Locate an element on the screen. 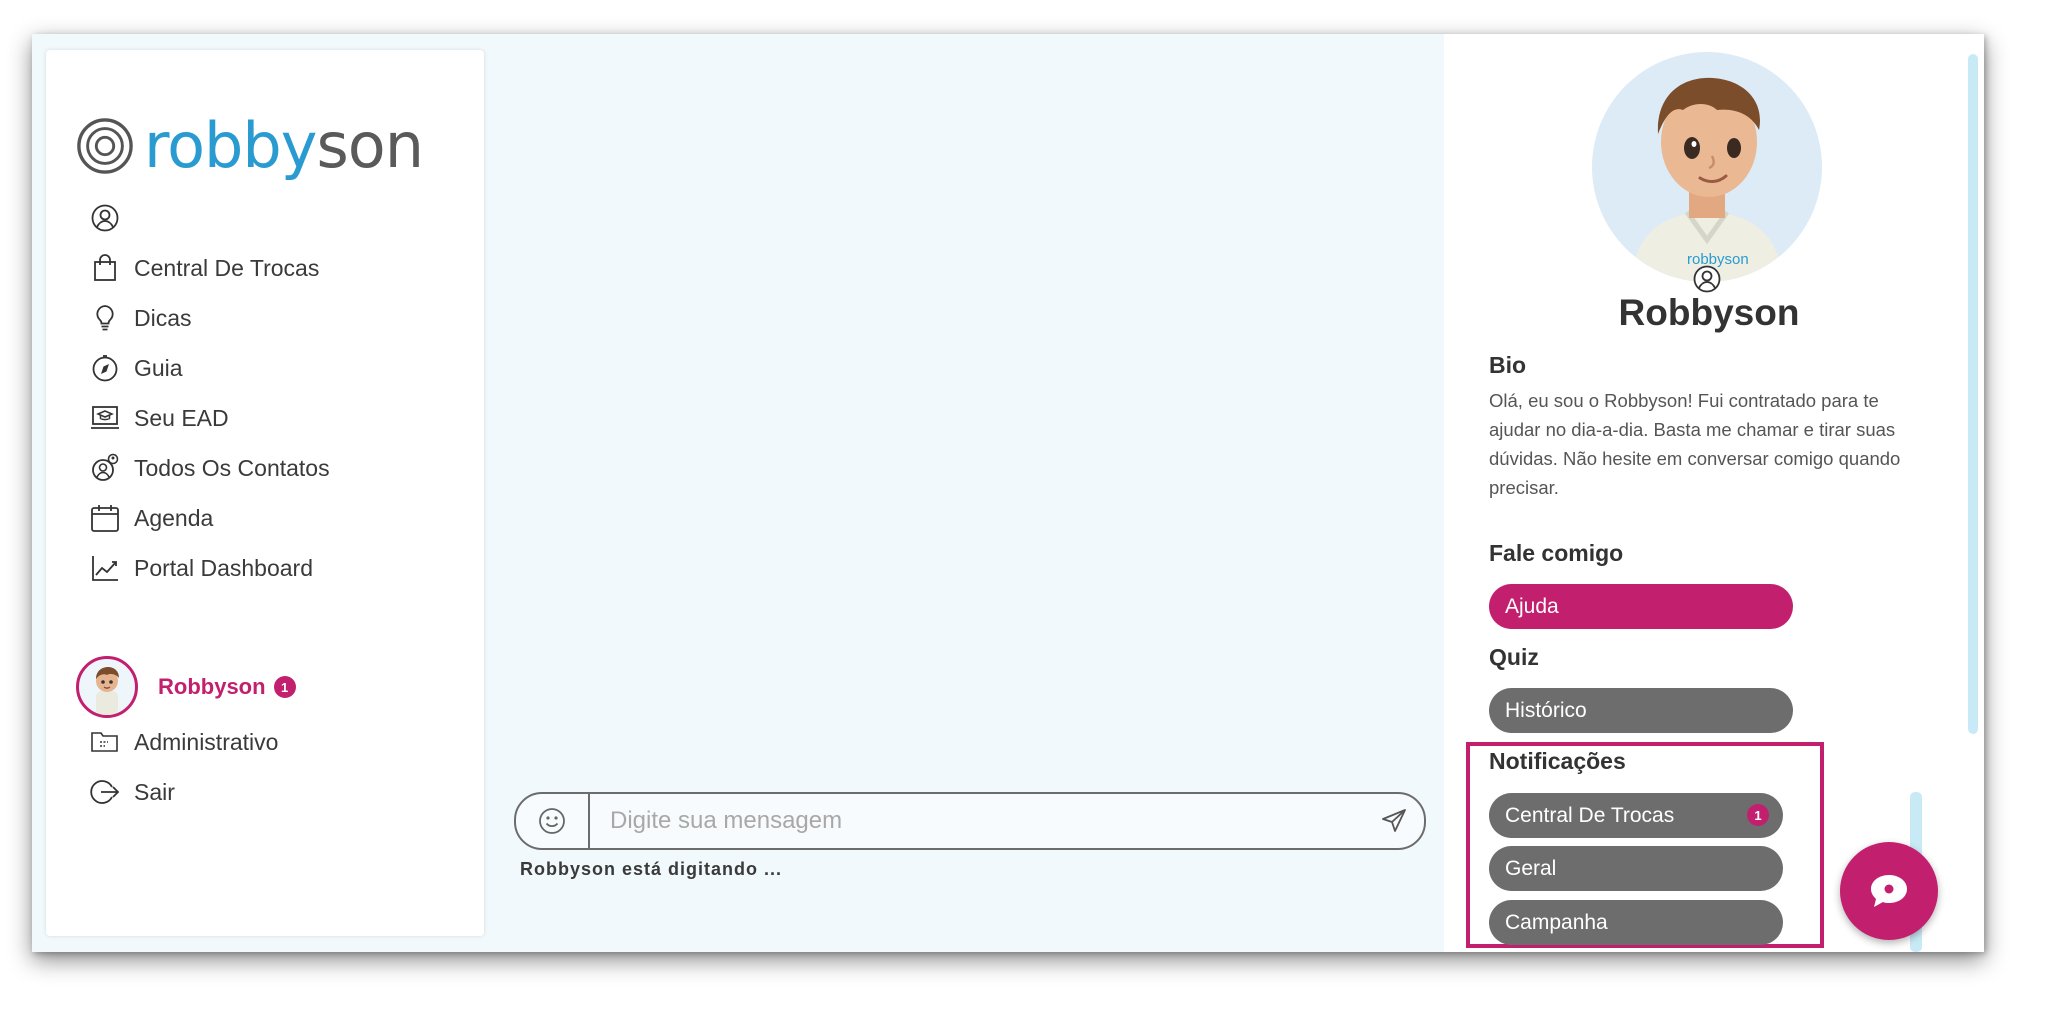 This screenshot has height=1017, width=2048. chat-fab-button is located at coordinates (1889, 891).